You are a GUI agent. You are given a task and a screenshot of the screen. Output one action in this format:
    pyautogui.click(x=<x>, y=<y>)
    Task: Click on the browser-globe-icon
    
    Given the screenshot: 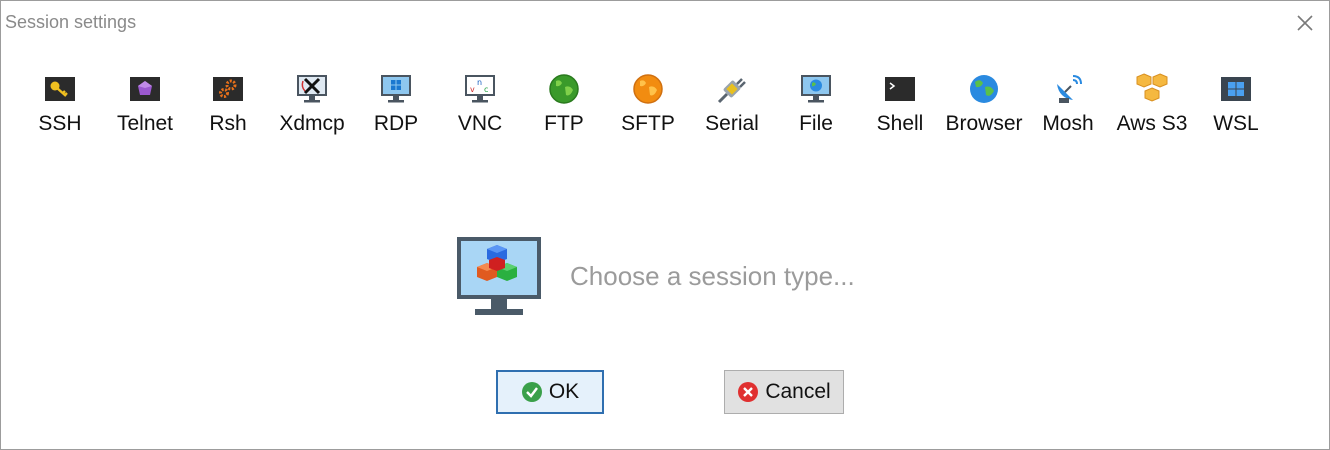 What is the action you would take?
    pyautogui.click(x=984, y=89)
    